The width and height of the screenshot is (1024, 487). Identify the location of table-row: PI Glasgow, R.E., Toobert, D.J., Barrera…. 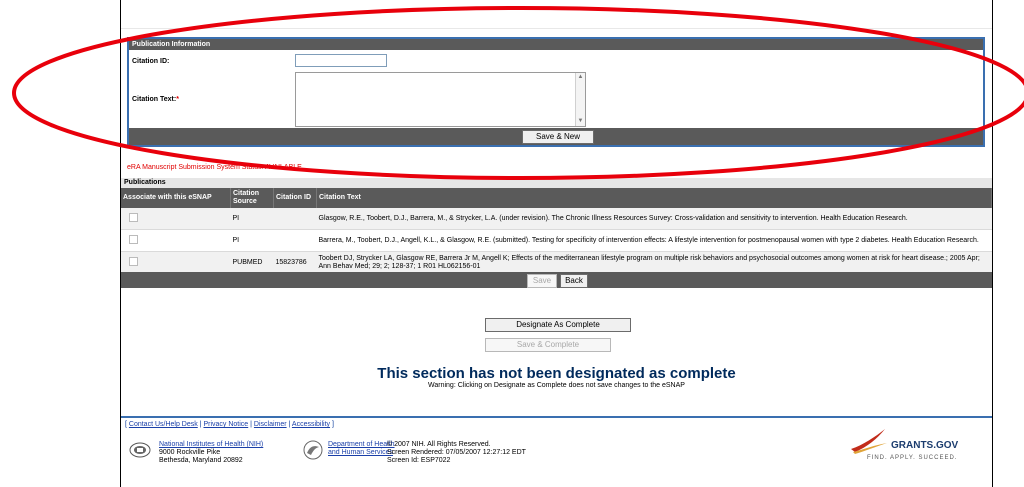
(556, 219).